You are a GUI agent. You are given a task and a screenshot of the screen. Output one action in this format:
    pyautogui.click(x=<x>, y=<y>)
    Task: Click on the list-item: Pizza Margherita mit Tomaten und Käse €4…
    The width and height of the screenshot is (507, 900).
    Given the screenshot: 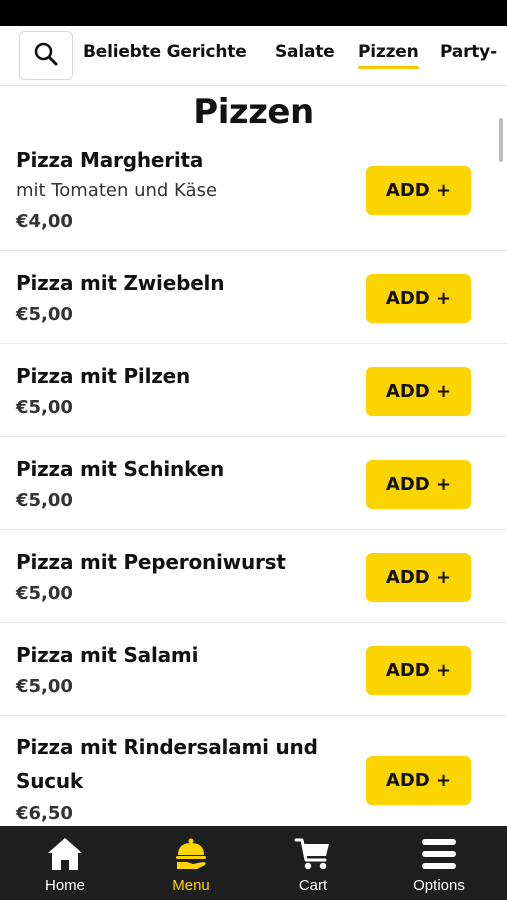 What is the action you would take?
    pyautogui.click(x=253, y=195)
    